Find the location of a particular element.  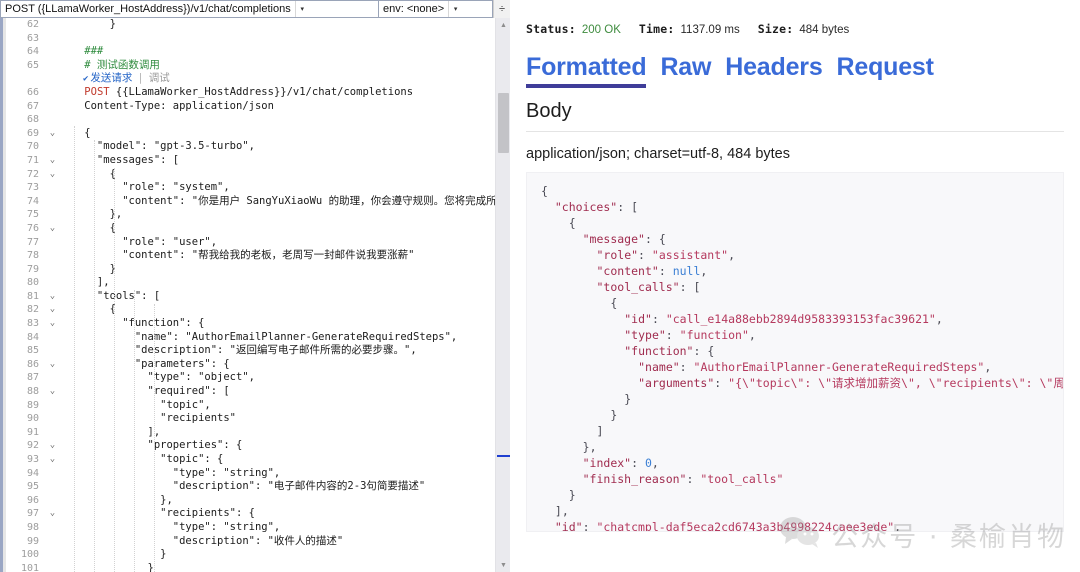

code-line: 67 Content-Type: application/json is located at coordinates (258, 107).